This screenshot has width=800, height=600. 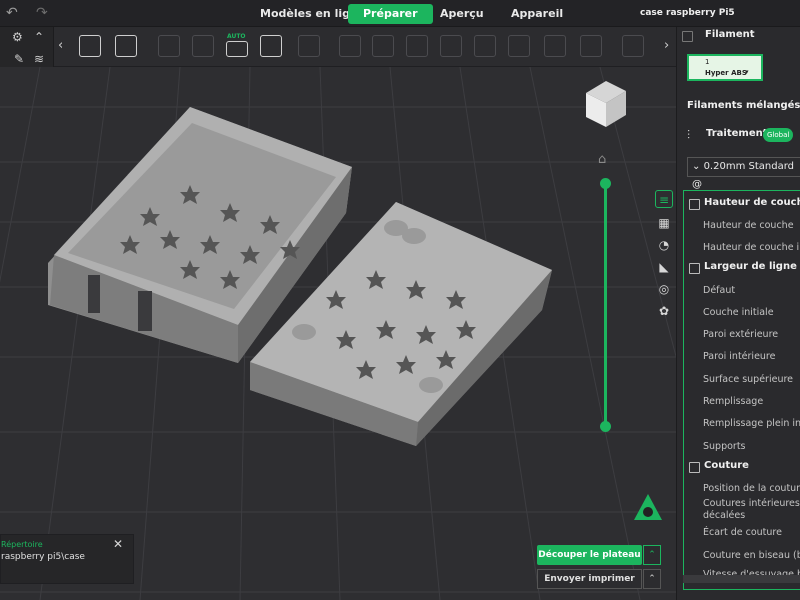 I want to click on setting-default-width: Défaut, so click(x=719, y=290).